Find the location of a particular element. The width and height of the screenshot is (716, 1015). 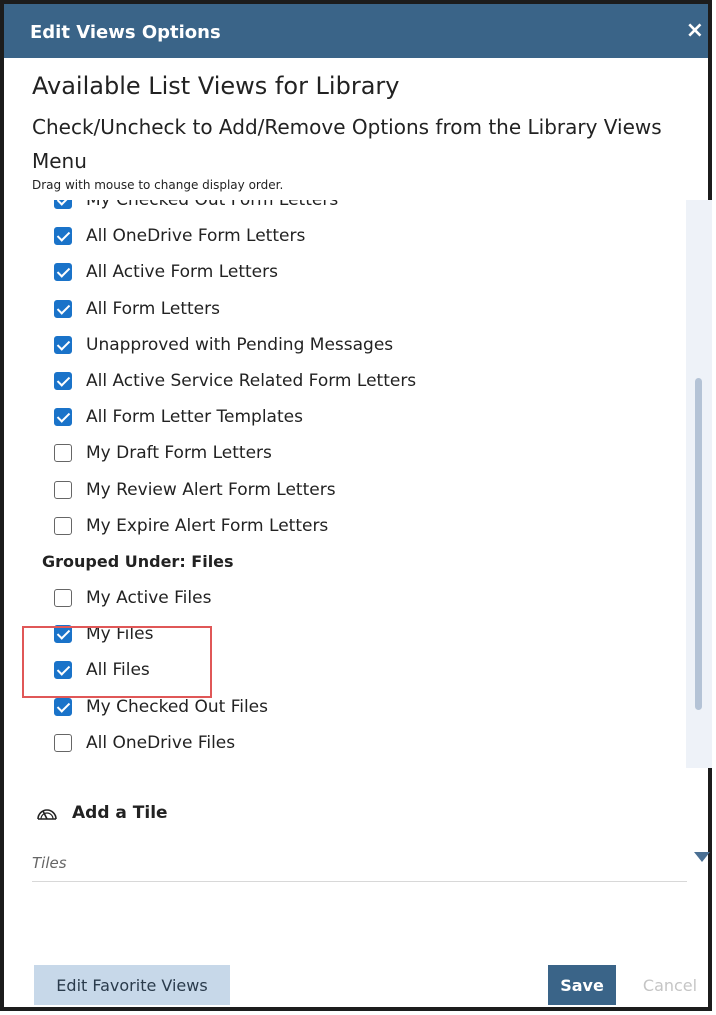

list-item: My Checked Out Files is located at coordinates (359, 706).